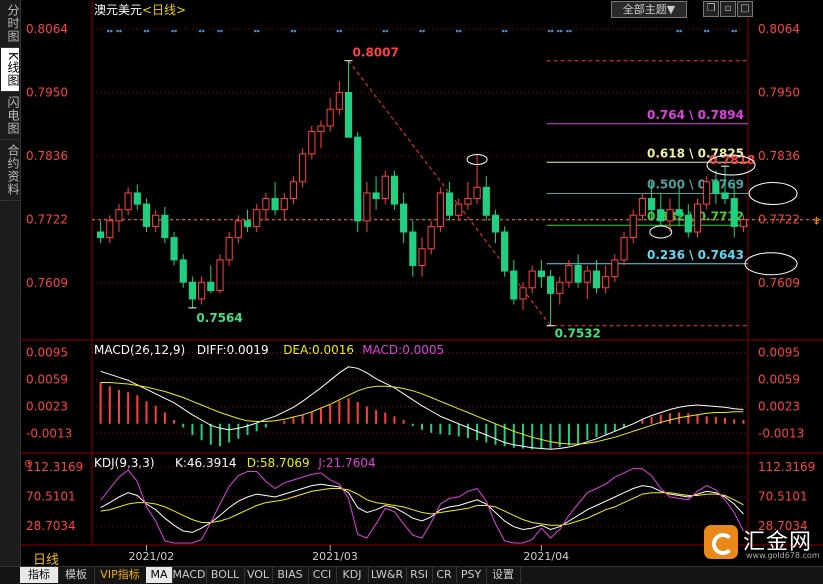 The width and height of the screenshot is (823, 584). Describe the element at coordinates (159, 575) in the screenshot. I see `bottom-tab-3: MA` at that location.